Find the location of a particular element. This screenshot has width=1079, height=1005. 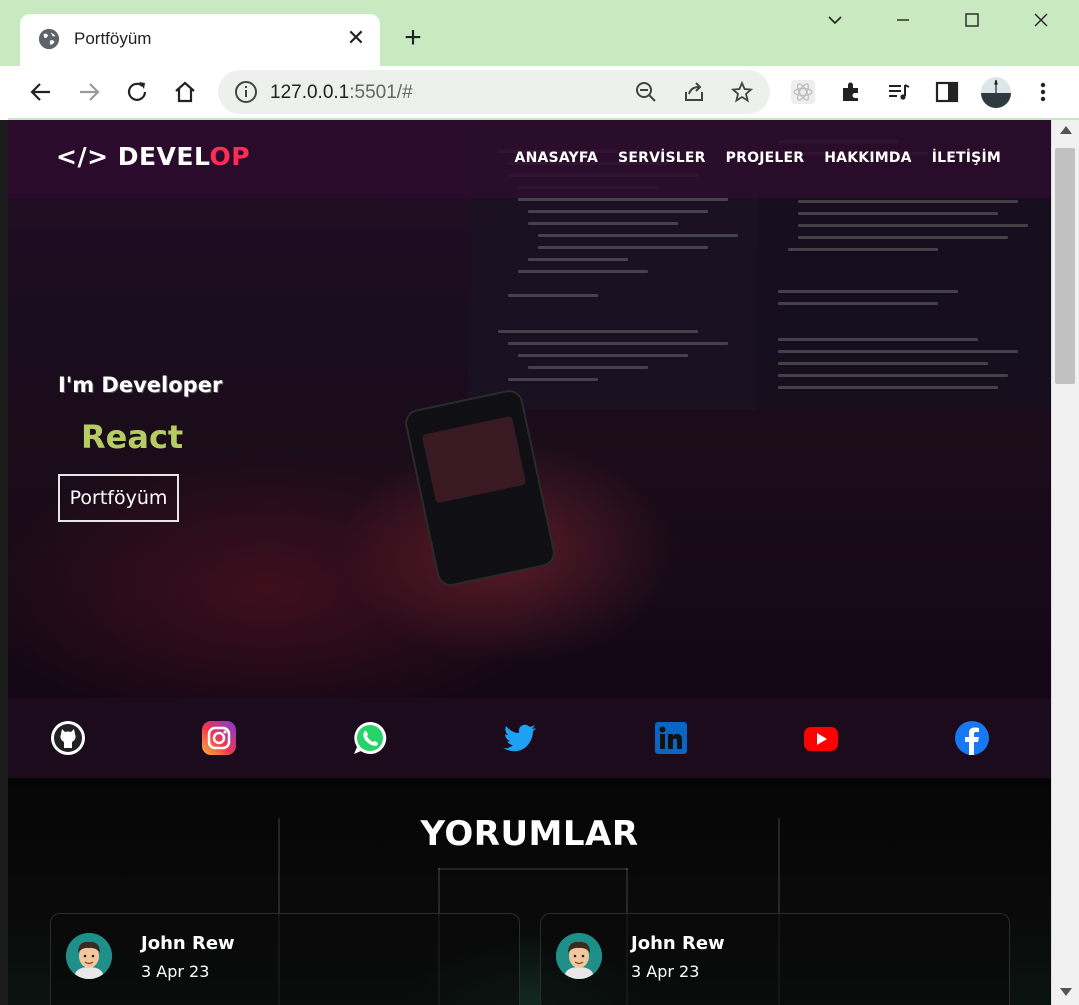

close-window-icon is located at coordinates (1041, 23).